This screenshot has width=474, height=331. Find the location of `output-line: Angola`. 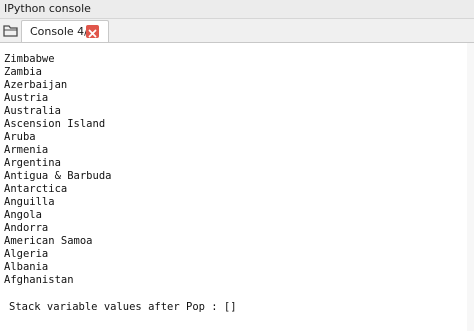

output-line: Angola is located at coordinates (23, 215).